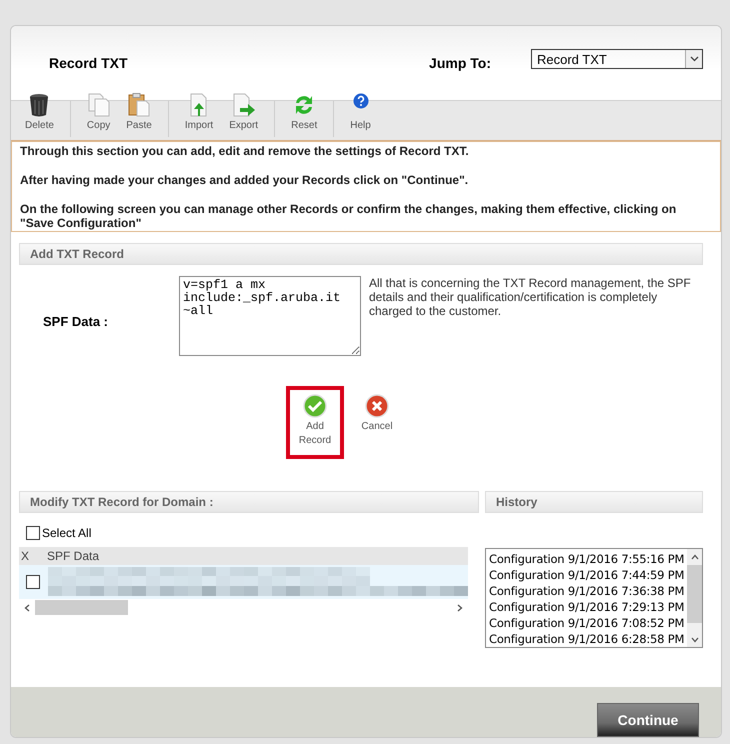 The image size is (730, 744). Describe the element at coordinates (245, 151) in the screenshot. I see `info-paragraph: Through this section you can add, edit and remove the settings of Record TXT.` at that location.